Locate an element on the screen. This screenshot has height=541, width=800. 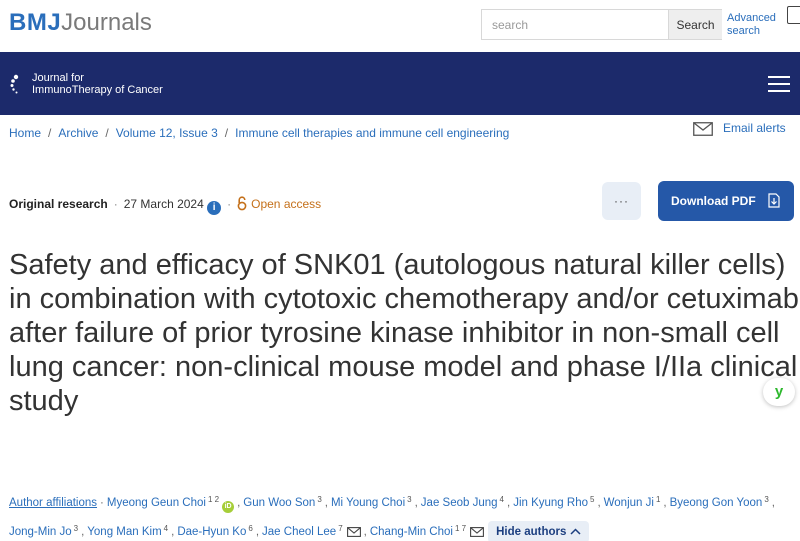
journal-title-line1: Journal for is located at coordinates (58, 78).